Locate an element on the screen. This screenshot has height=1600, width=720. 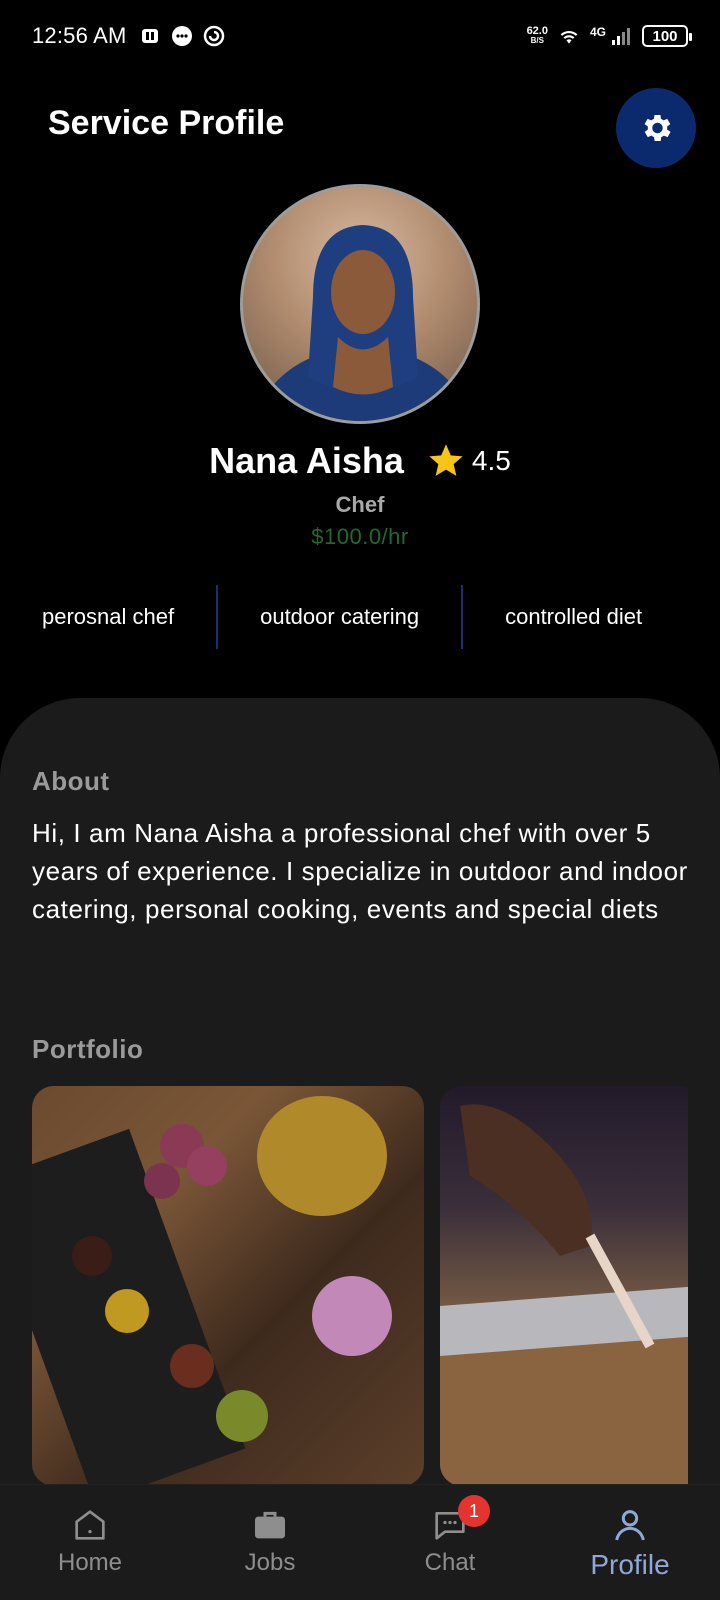
name-row: Nana Aisha 4.5 is located at coordinates (360, 461).